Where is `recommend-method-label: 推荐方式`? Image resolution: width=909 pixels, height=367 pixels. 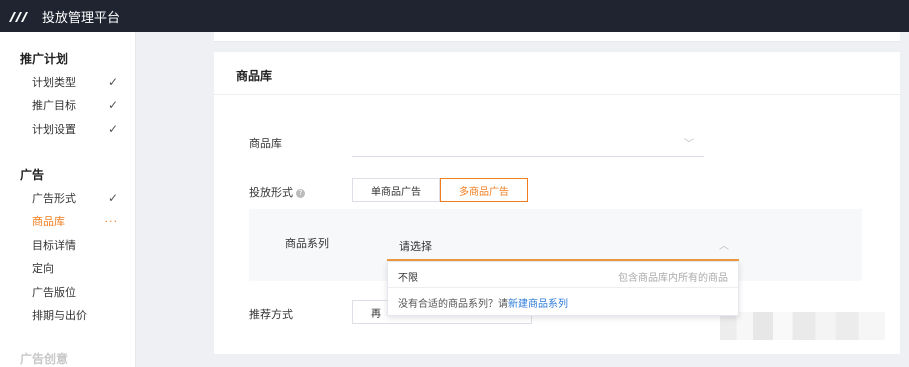 recommend-method-label: 推荐方式 is located at coordinates (271, 314).